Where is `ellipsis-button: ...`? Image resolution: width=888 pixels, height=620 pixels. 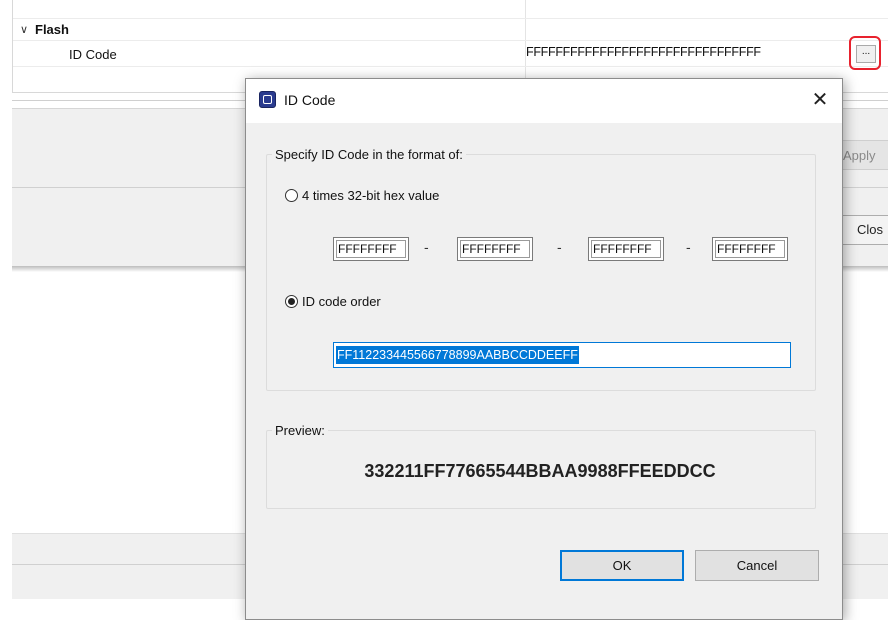
ellipsis-button: ... is located at coordinates (866, 54).